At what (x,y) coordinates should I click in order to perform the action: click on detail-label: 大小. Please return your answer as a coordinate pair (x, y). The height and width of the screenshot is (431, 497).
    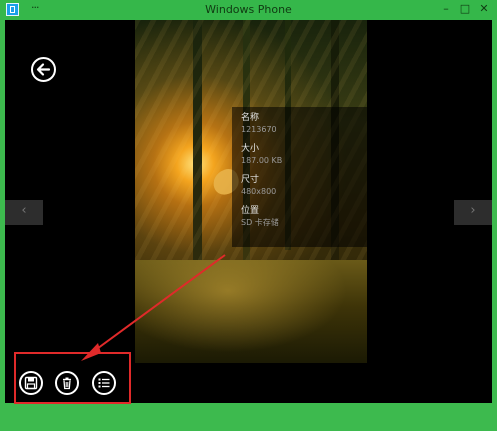
    Looking at the image, I should click on (250, 149).